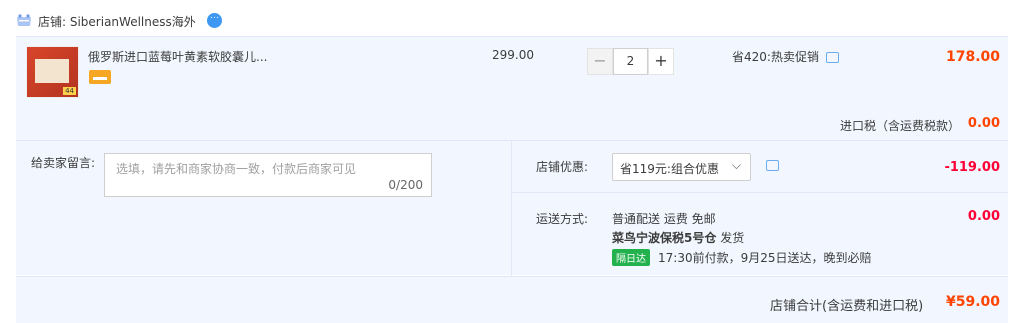 The height and width of the screenshot is (323, 1016). What do you see at coordinates (562, 219) in the screenshot?
I see `shipping-label: 运送方式:` at bounding box center [562, 219].